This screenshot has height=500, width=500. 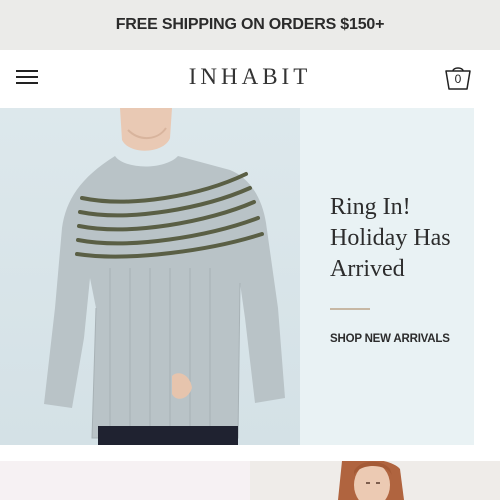 I want to click on site-header: INHABIT, so click(x=250, y=79).